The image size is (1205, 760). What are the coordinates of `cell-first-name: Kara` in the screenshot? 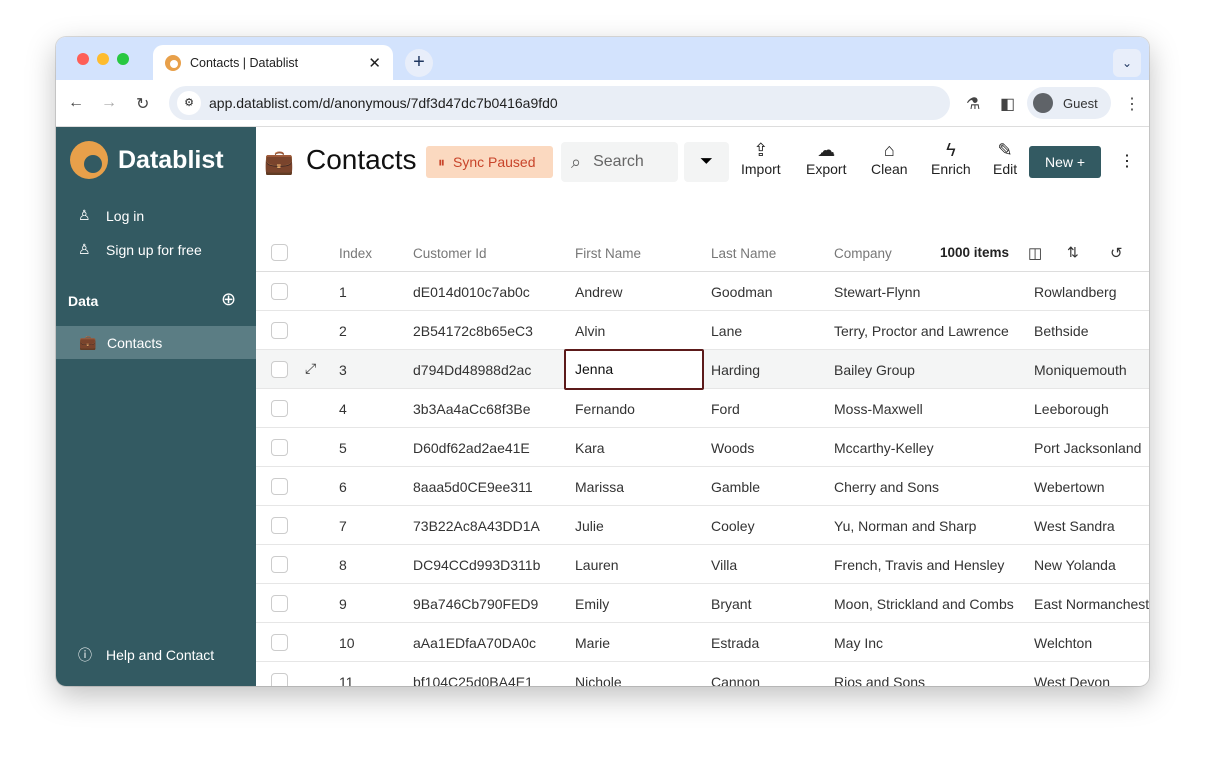 It's located at (590, 448).